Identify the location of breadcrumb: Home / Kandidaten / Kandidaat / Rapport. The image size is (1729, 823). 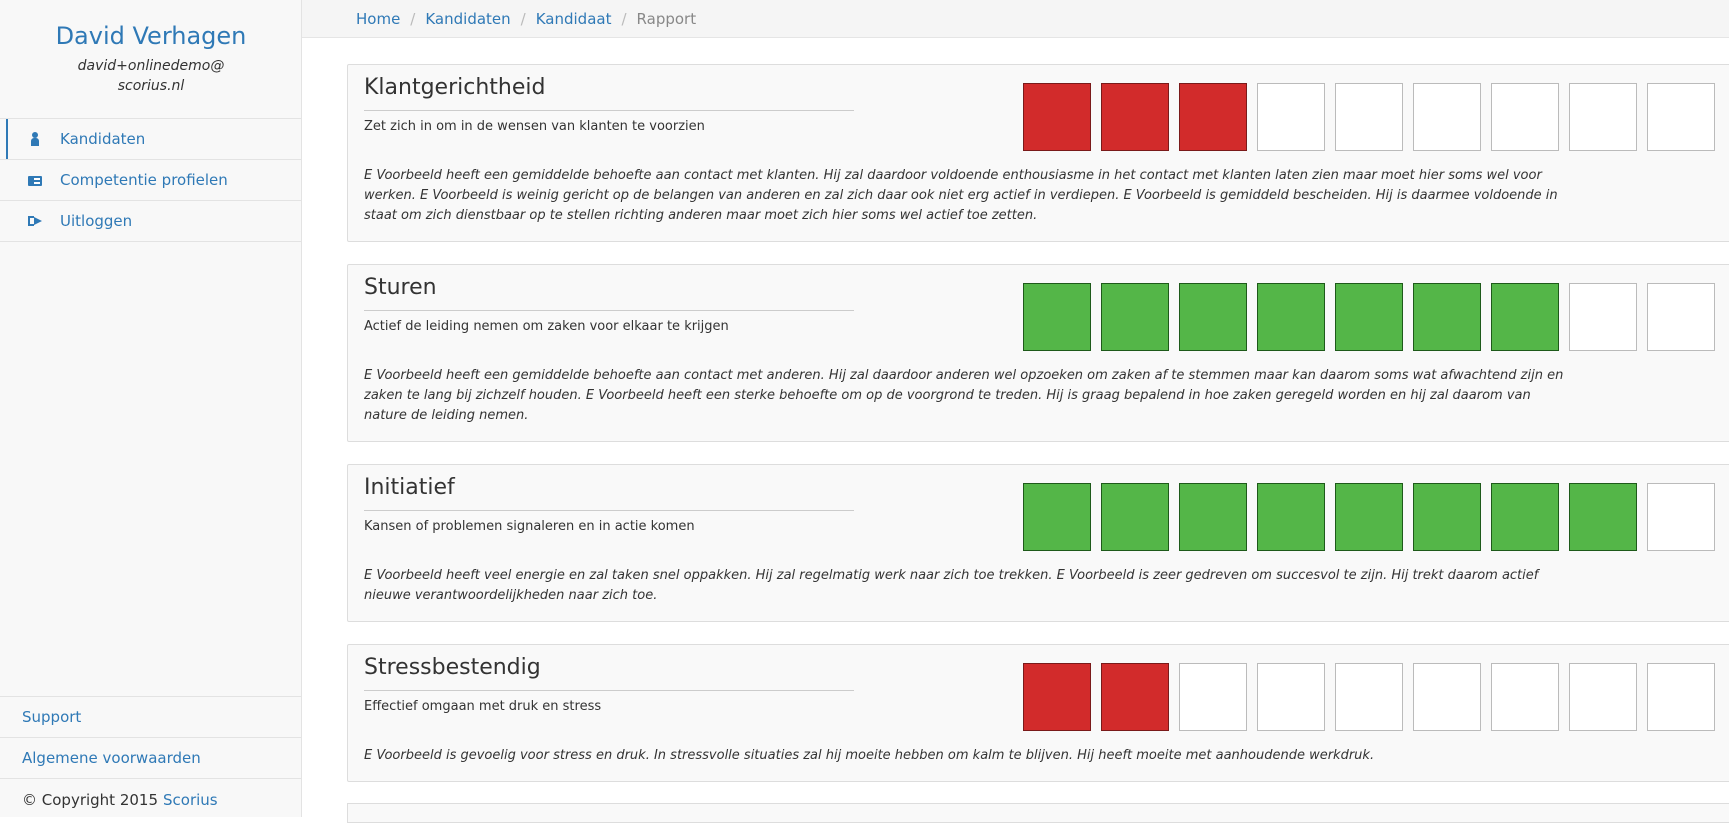
(1015, 19).